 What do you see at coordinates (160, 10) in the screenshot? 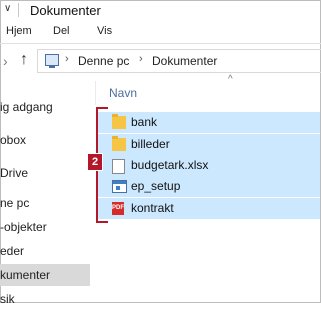
I see `title-bar: ∨ Dokumenter` at bounding box center [160, 10].